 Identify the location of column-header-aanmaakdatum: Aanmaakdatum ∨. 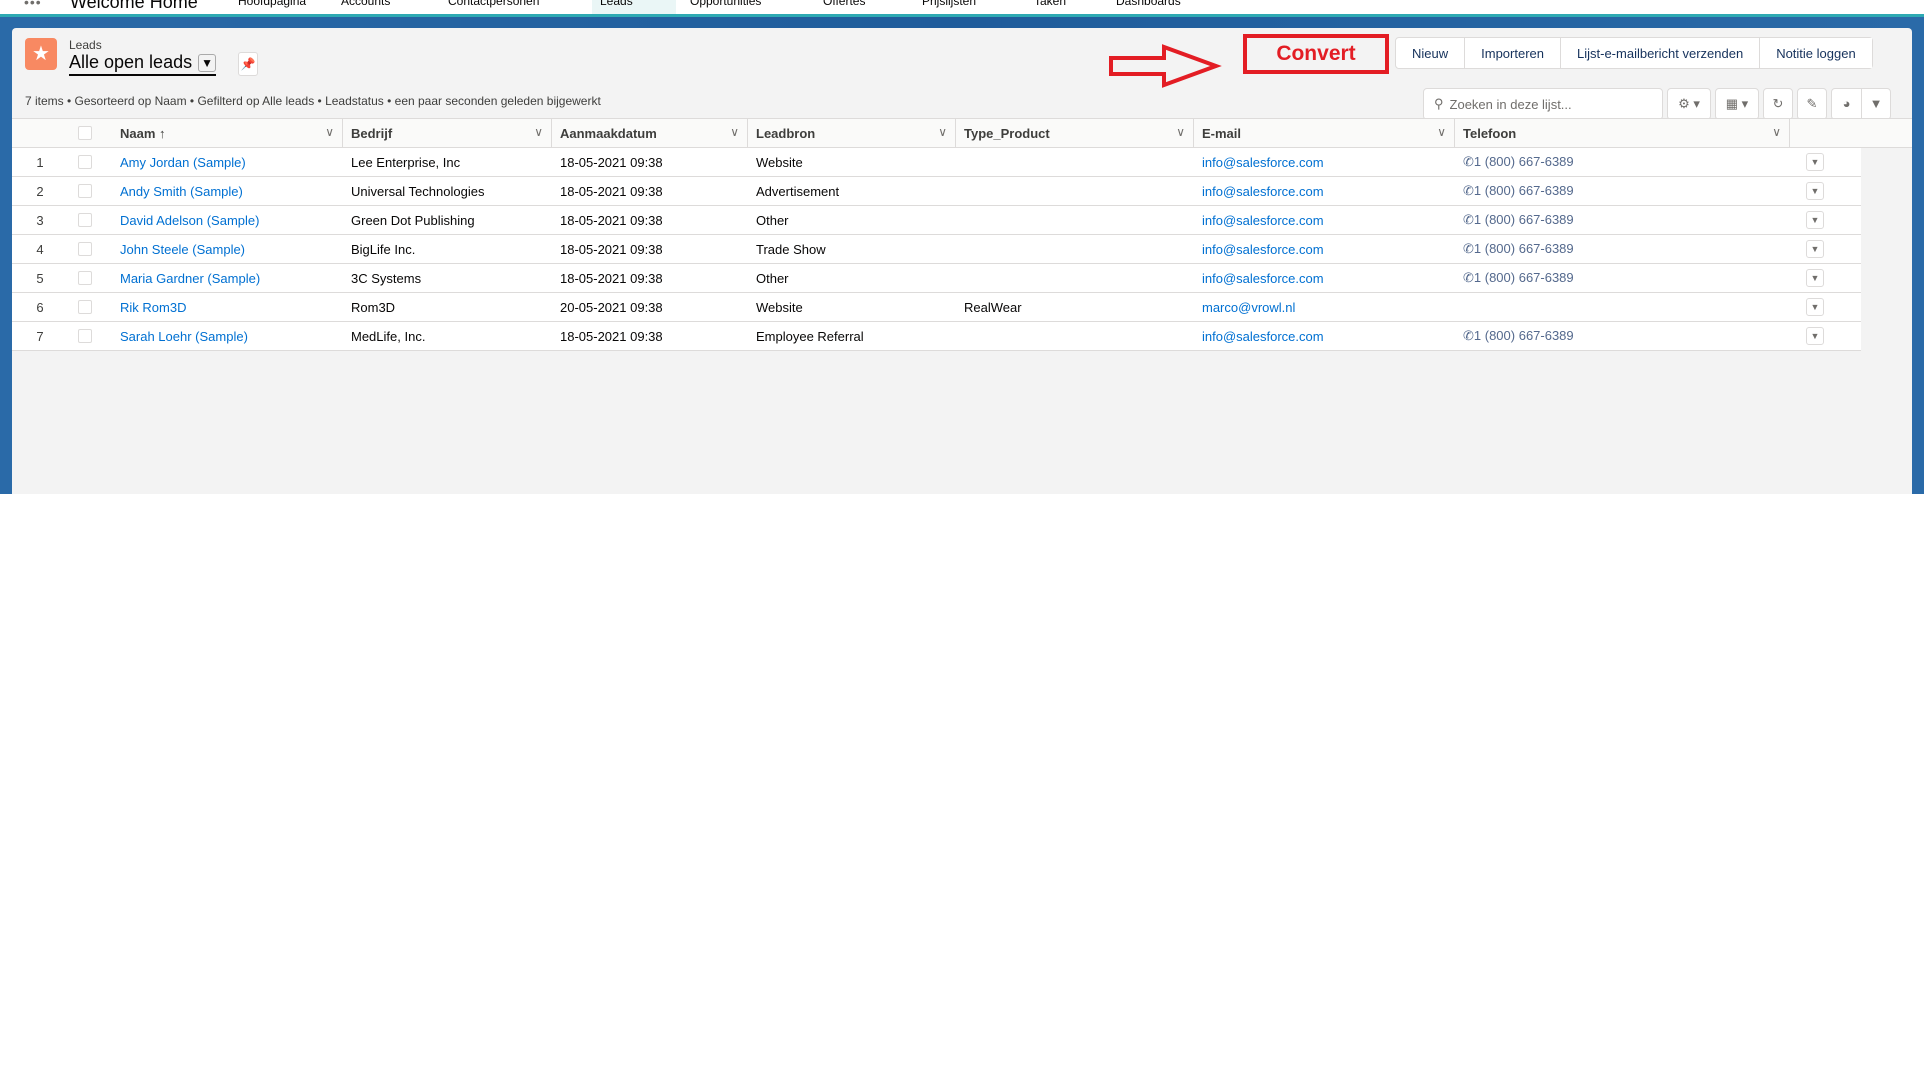
(650, 133).